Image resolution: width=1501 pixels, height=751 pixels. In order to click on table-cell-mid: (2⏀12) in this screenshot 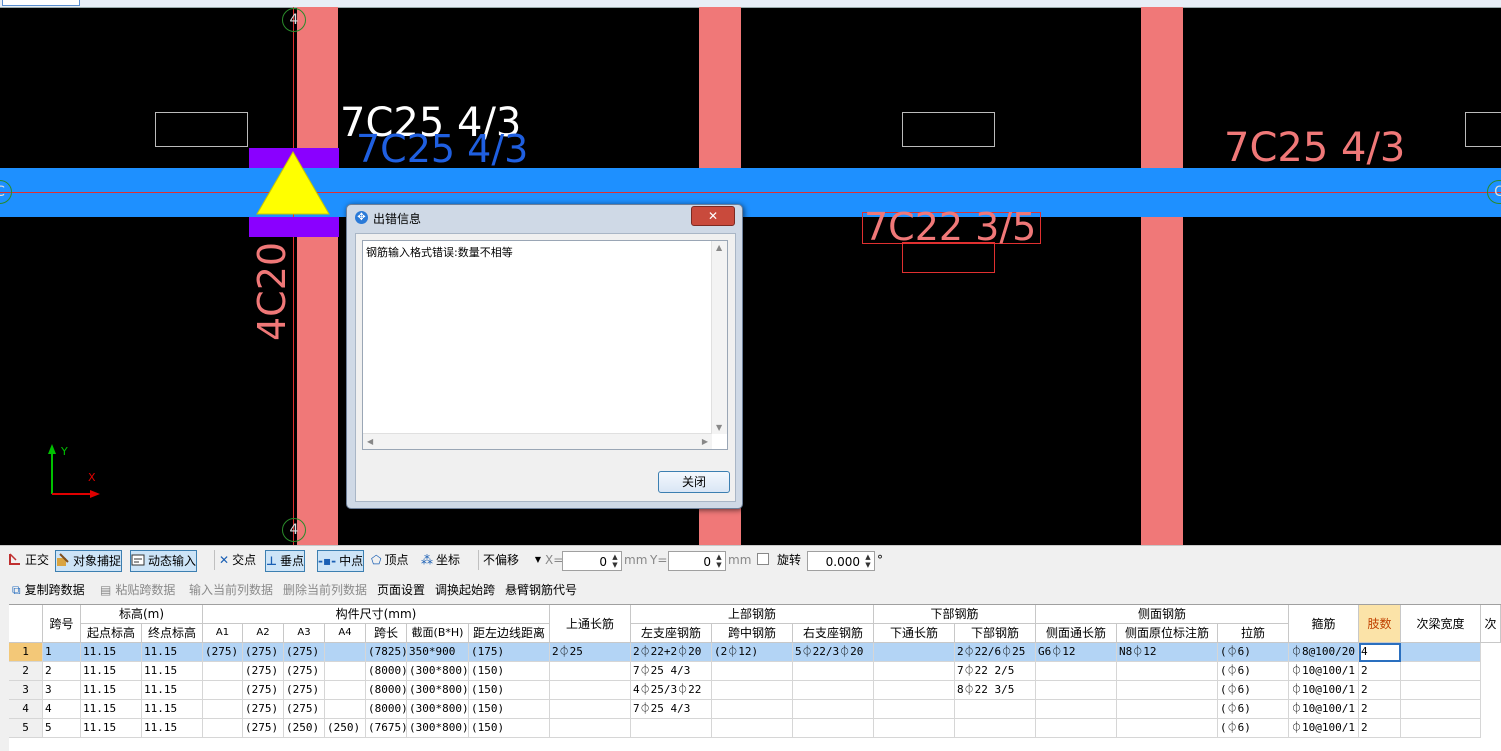, I will do `click(752, 652)`.